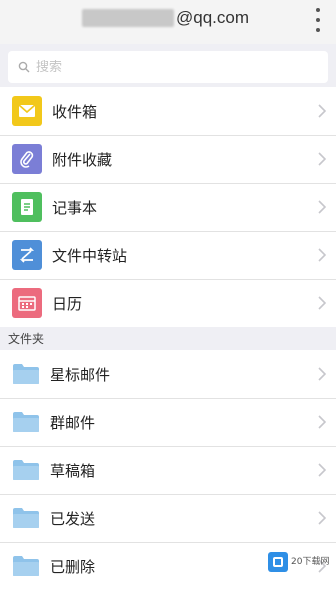 The height and width of the screenshot is (590, 336). What do you see at coordinates (82, 159) in the screenshot?
I see `list-item-label: 附件收藏` at bounding box center [82, 159].